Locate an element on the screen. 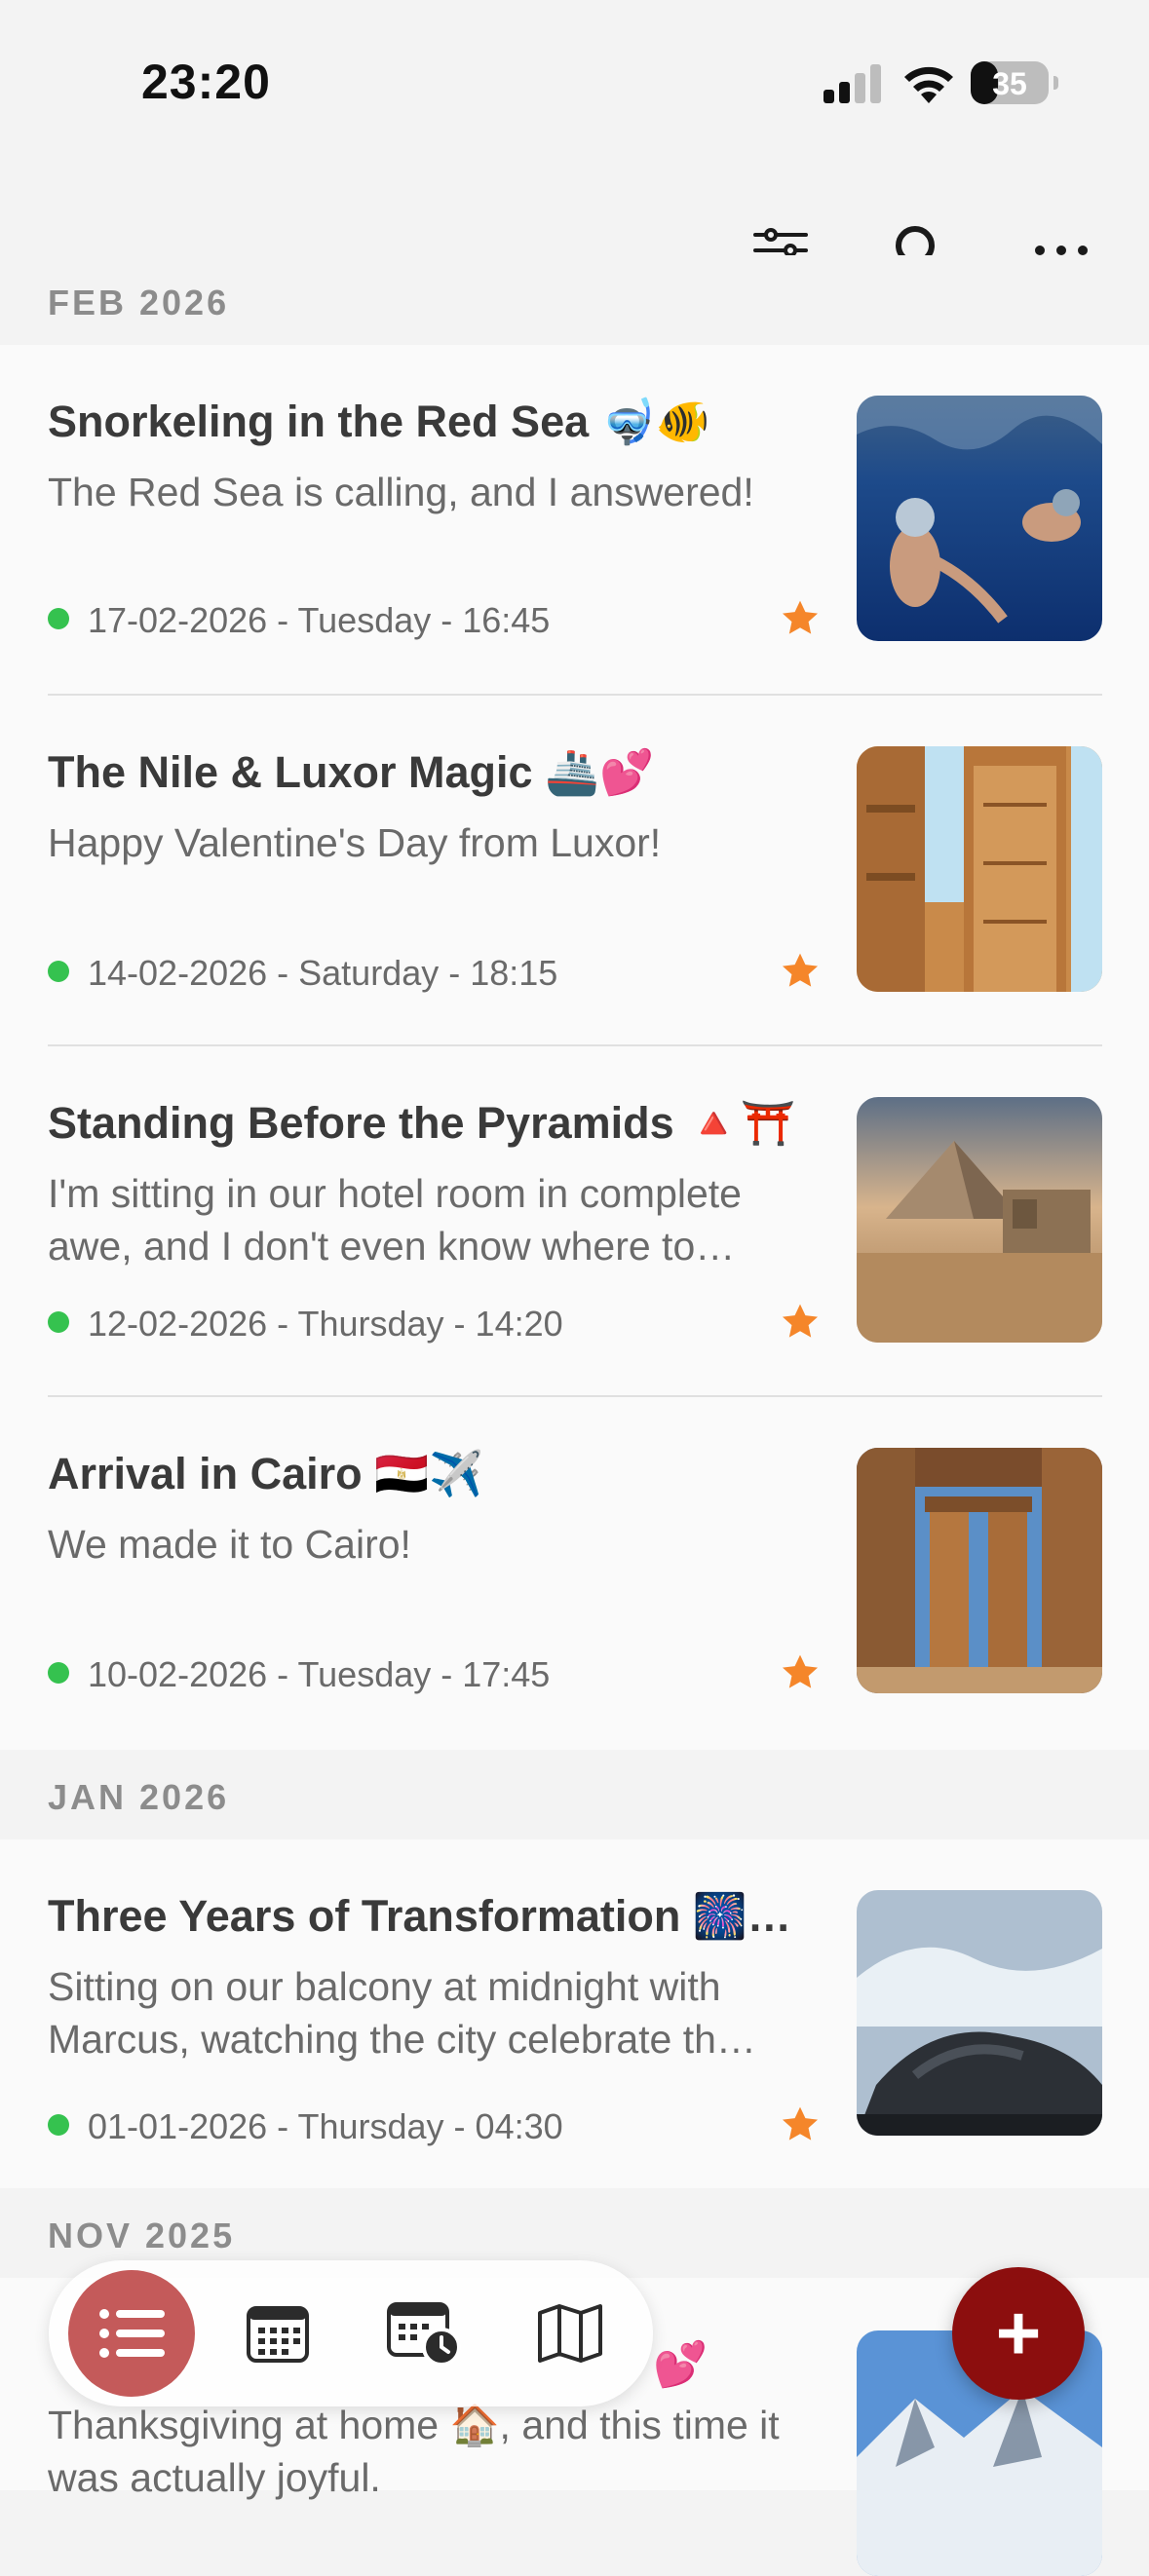 The image size is (1149, 2576). cellular-signal-icon is located at coordinates (852, 83).